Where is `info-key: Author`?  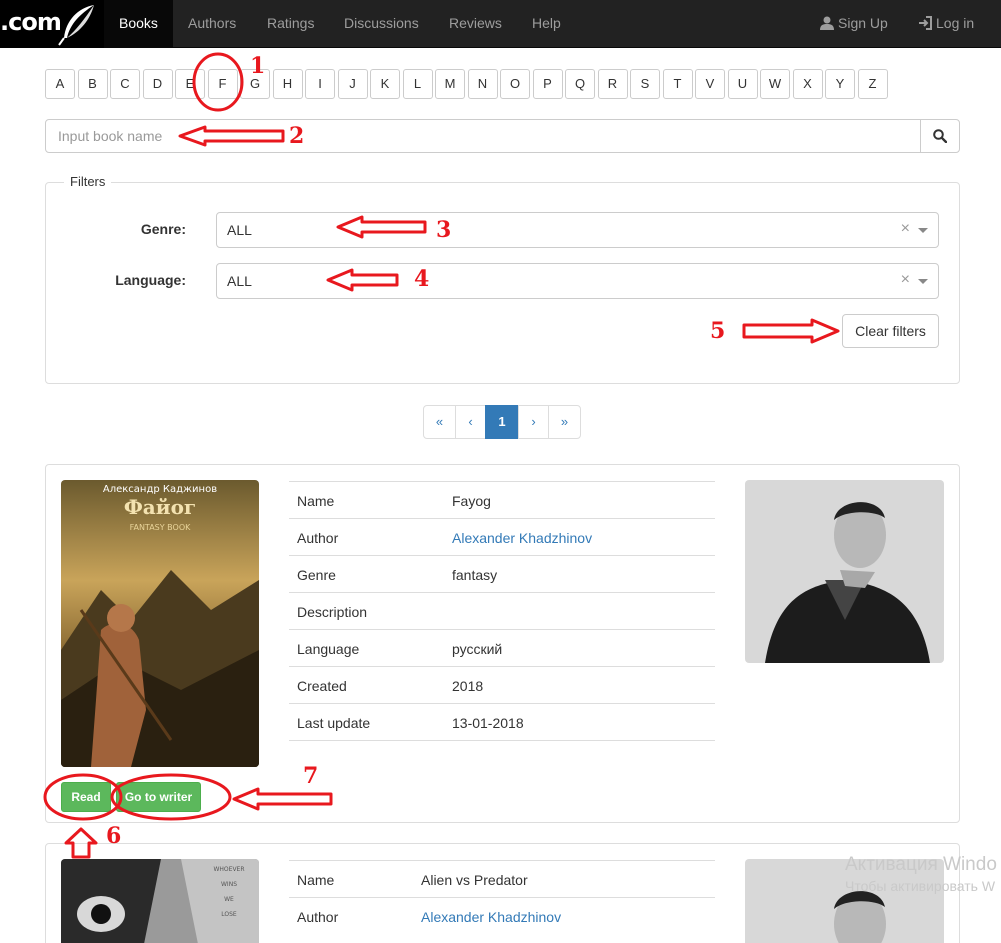
info-key: Author is located at coordinates (318, 538).